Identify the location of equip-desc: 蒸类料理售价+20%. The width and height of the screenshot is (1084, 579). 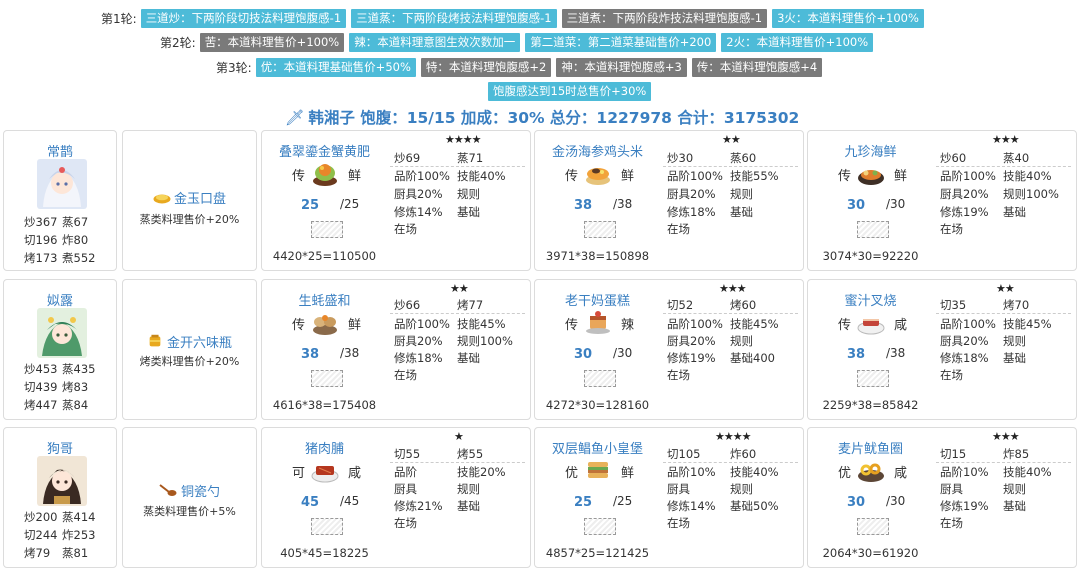
(189, 219).